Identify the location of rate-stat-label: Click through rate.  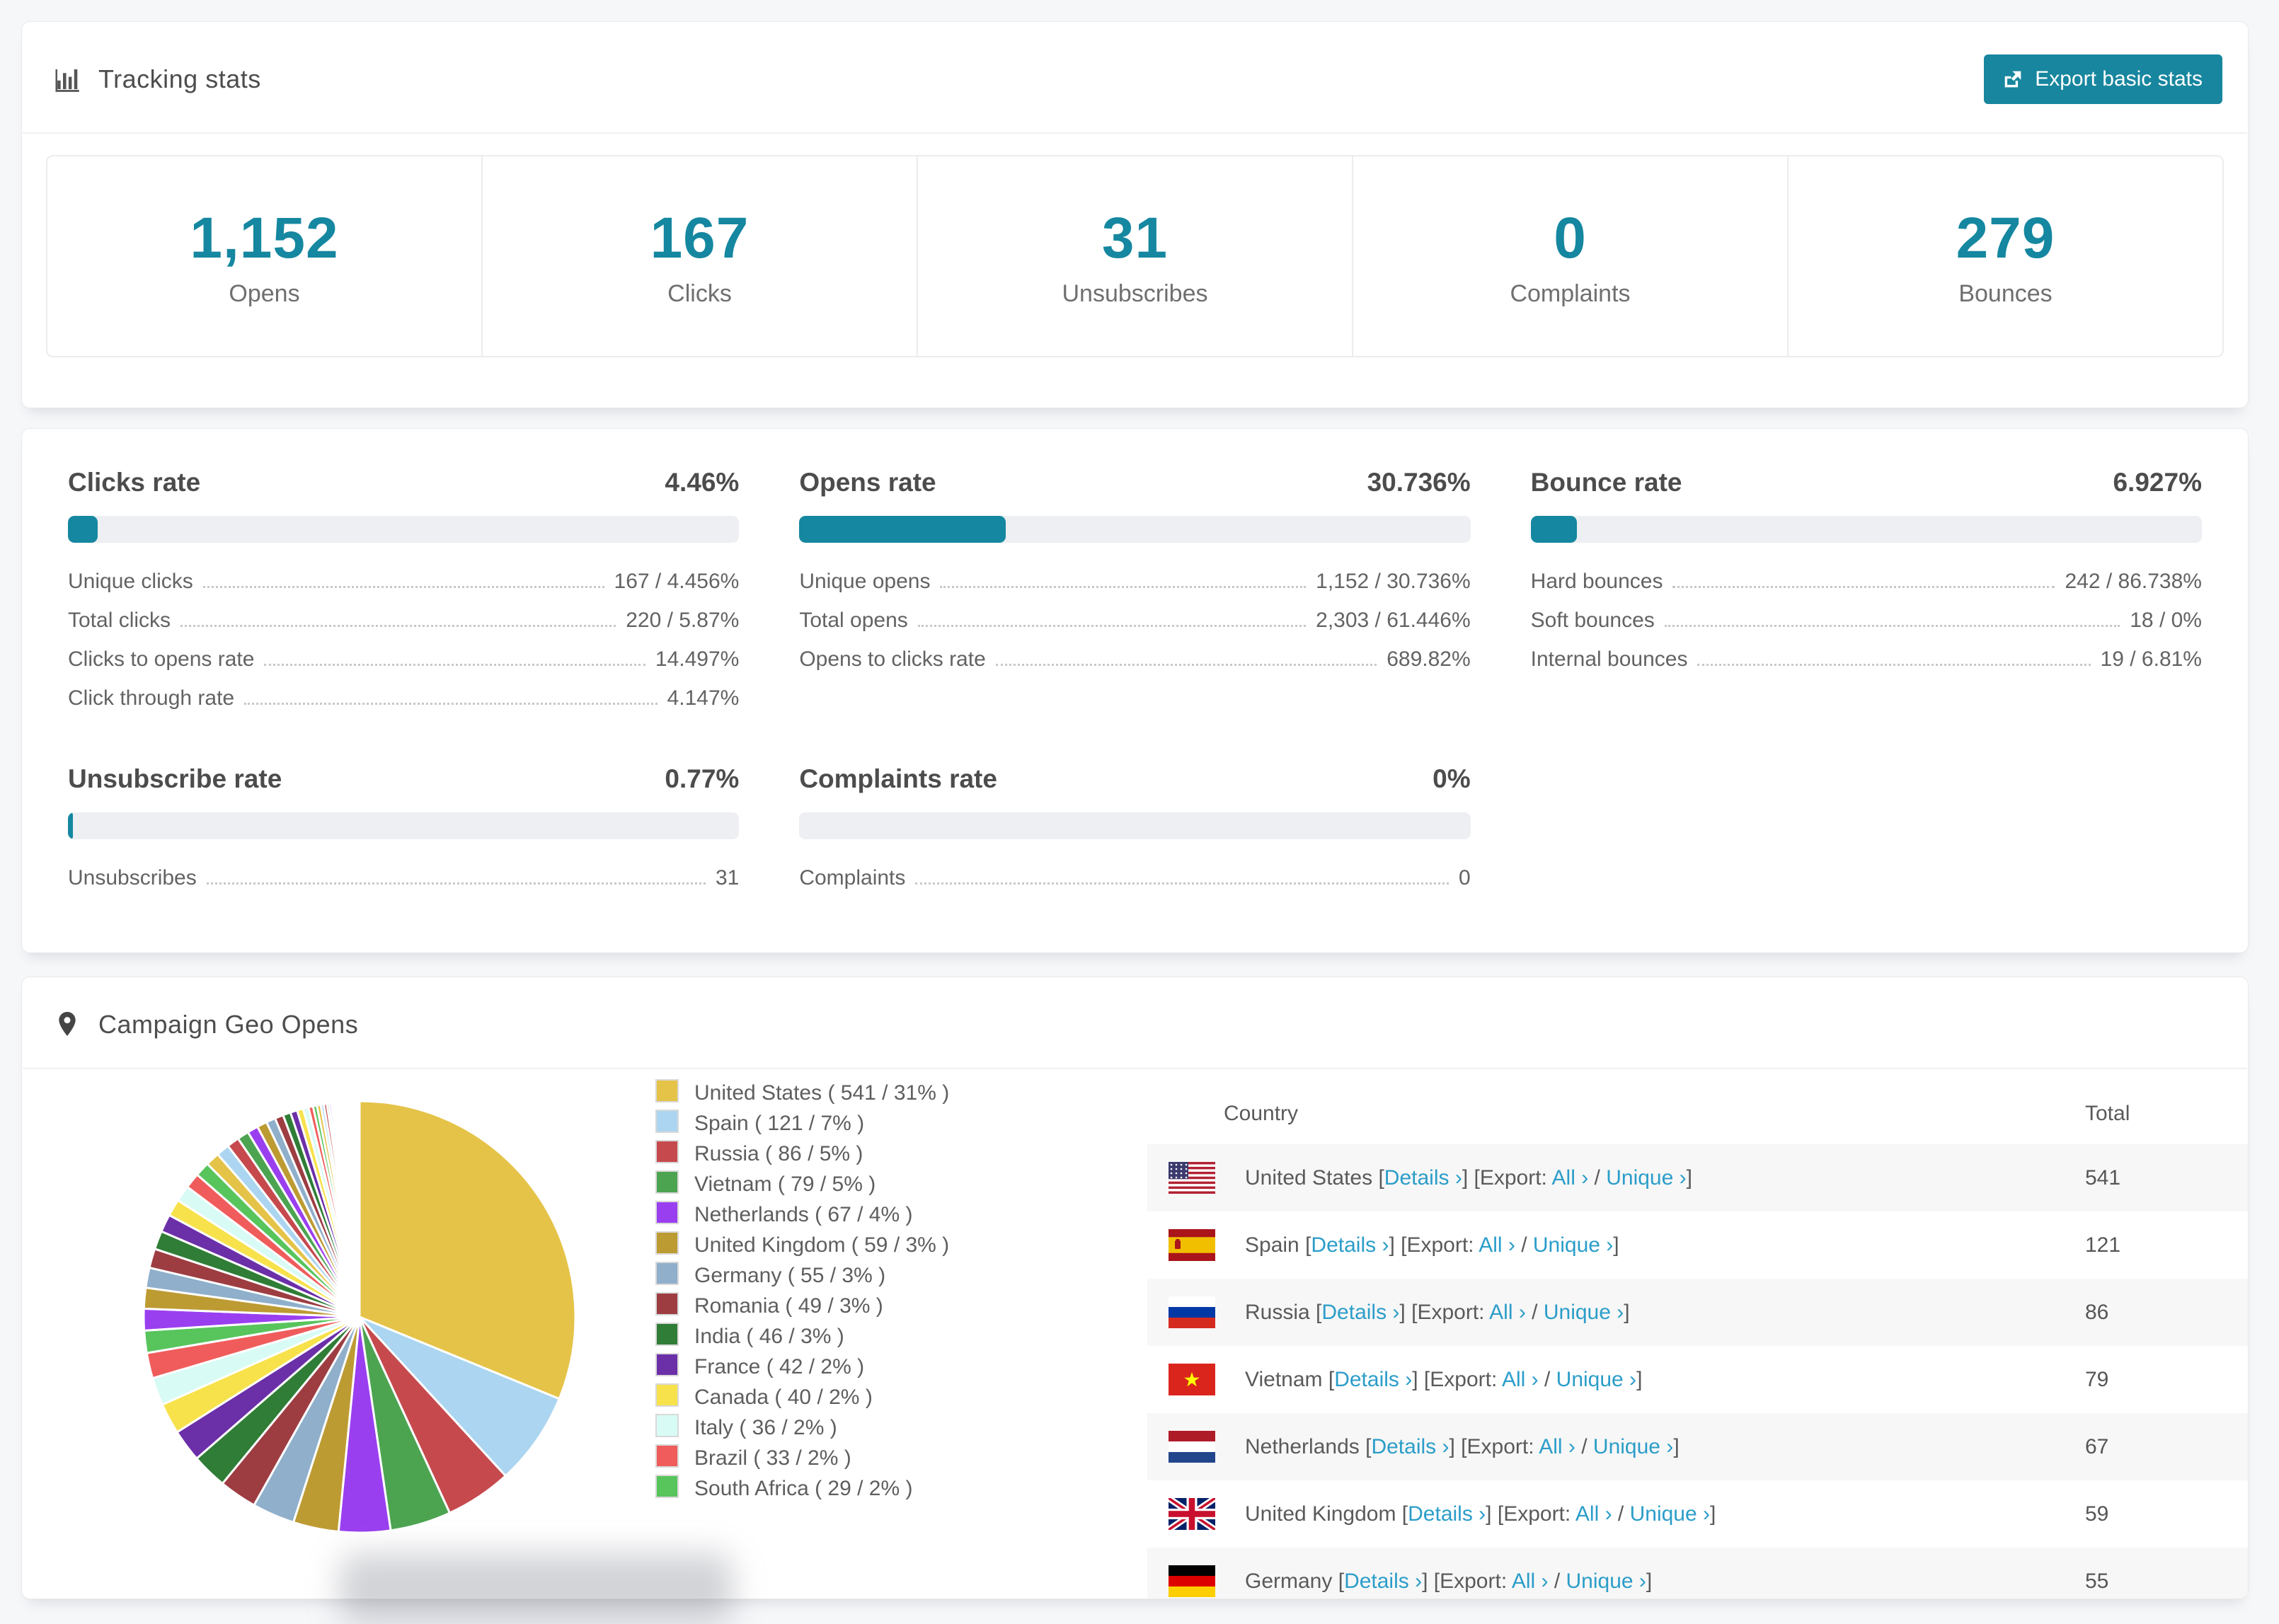
(151, 698).